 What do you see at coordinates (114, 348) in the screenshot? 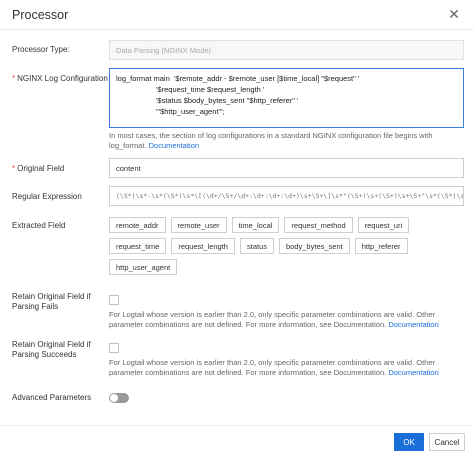
I see `retain-success-checkbox` at bounding box center [114, 348].